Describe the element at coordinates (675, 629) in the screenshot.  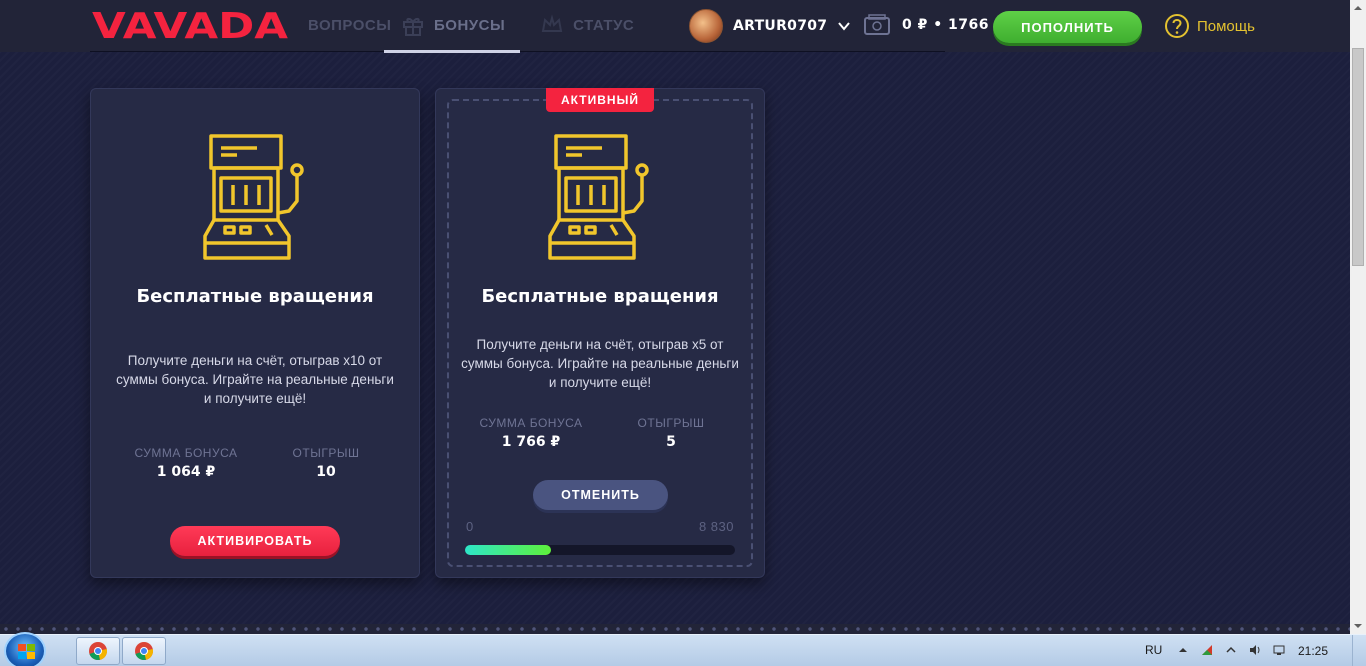
I see `footer-decor-strip` at that location.